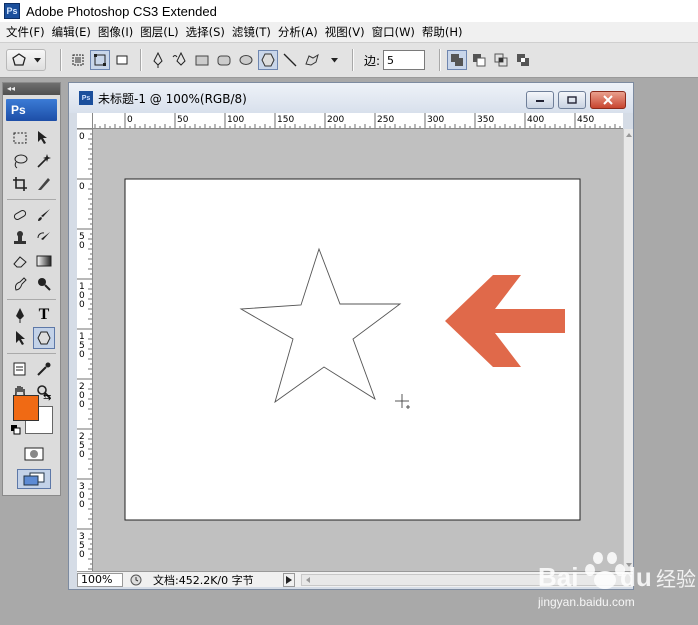  What do you see at coordinates (585, 120) in the screenshot?
I see `ruler-label: 450` at bounding box center [585, 120].